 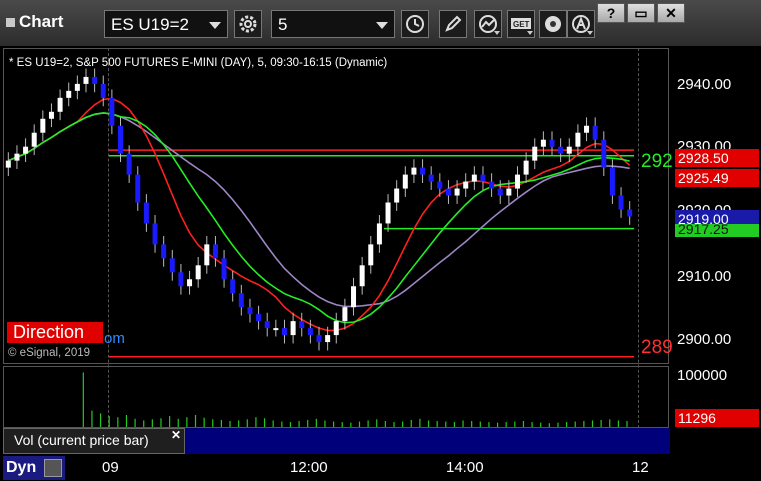 I want to click on interval-select: 5, so click(x=333, y=24).